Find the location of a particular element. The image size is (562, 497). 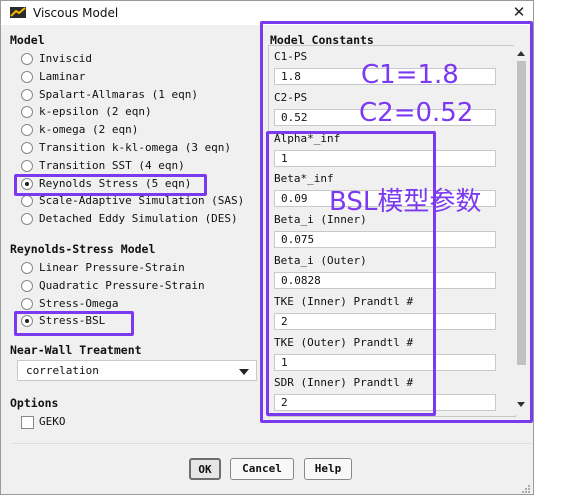

annotation-c2: C2=0.52 is located at coordinates (416, 113).